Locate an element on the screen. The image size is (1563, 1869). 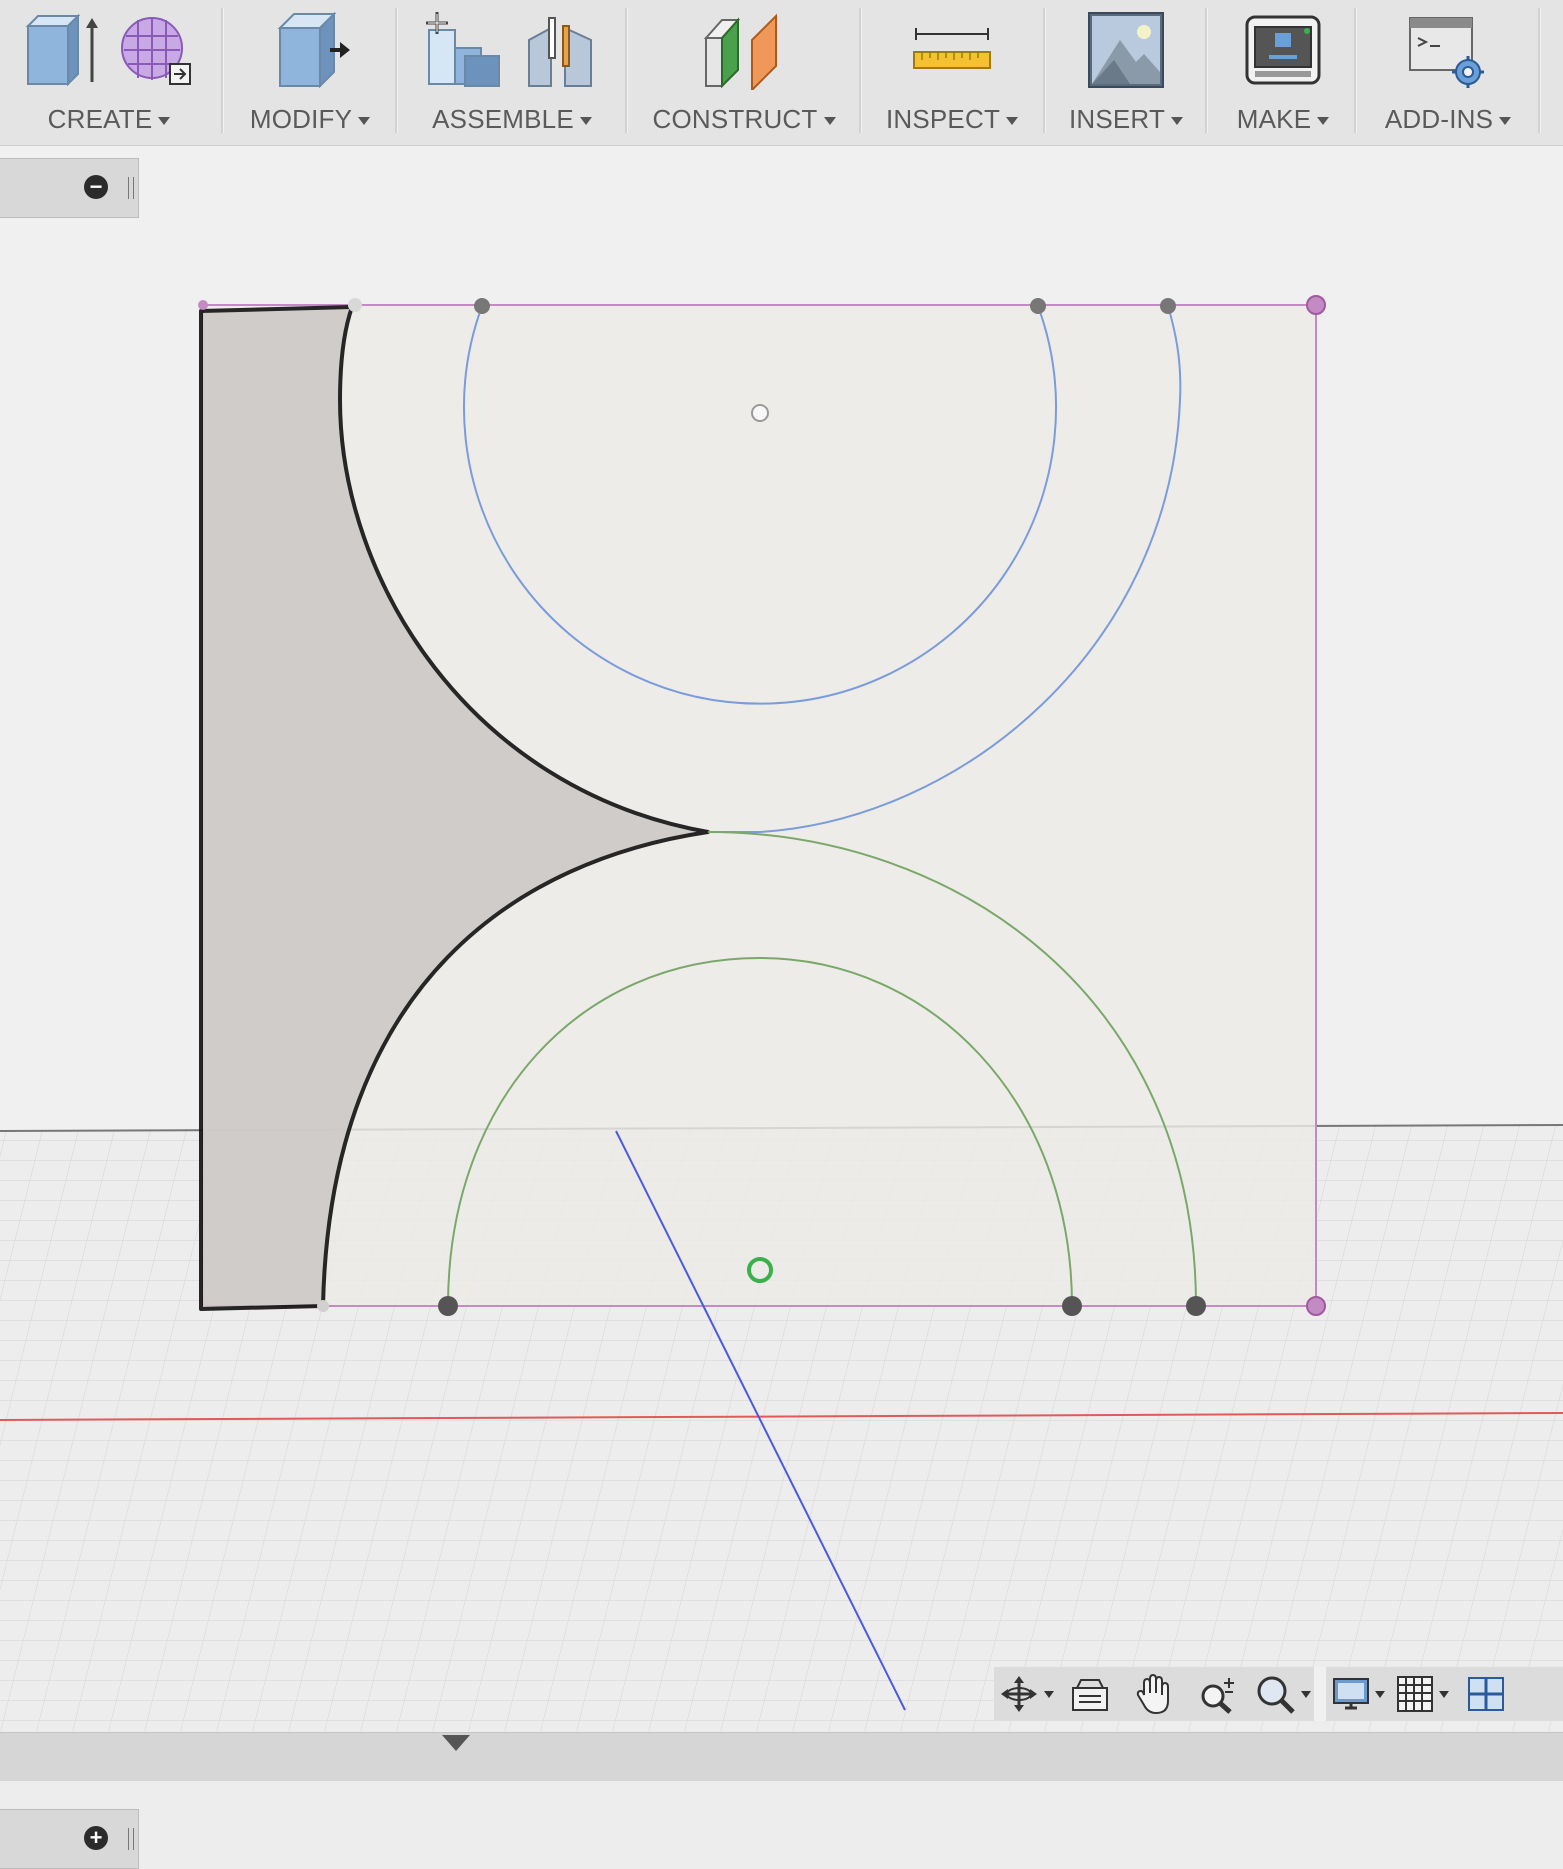
make-group: MAKE is located at coordinates (1283, 72).